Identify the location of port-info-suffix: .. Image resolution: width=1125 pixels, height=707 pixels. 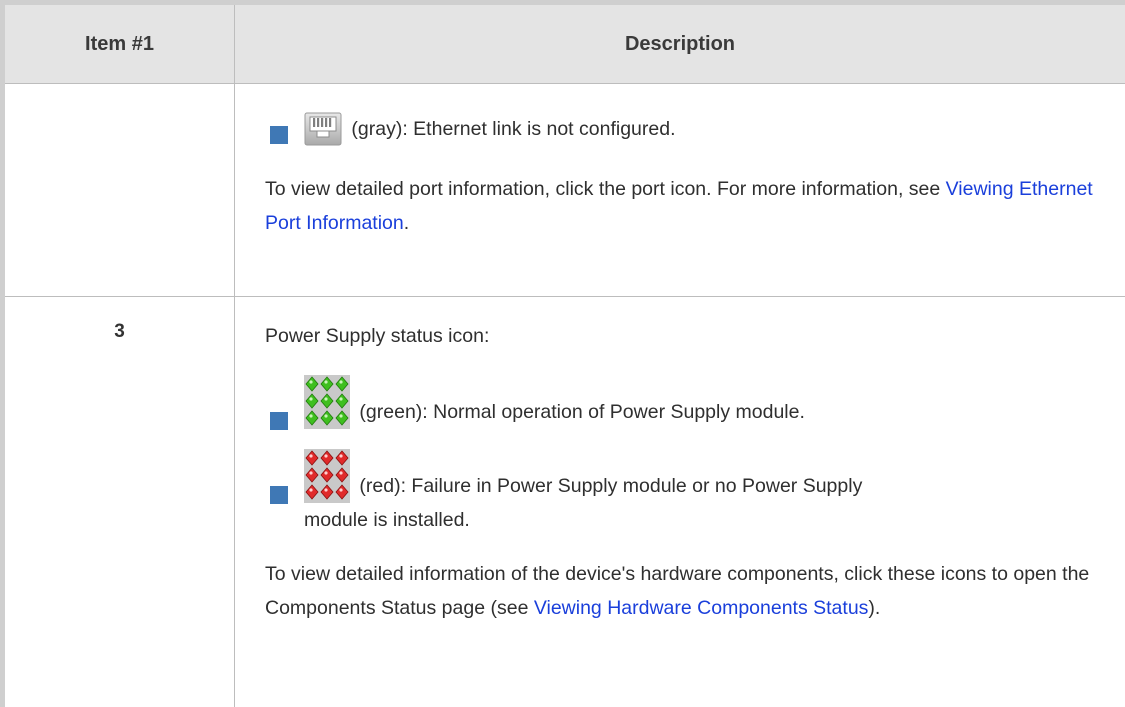
(406, 223).